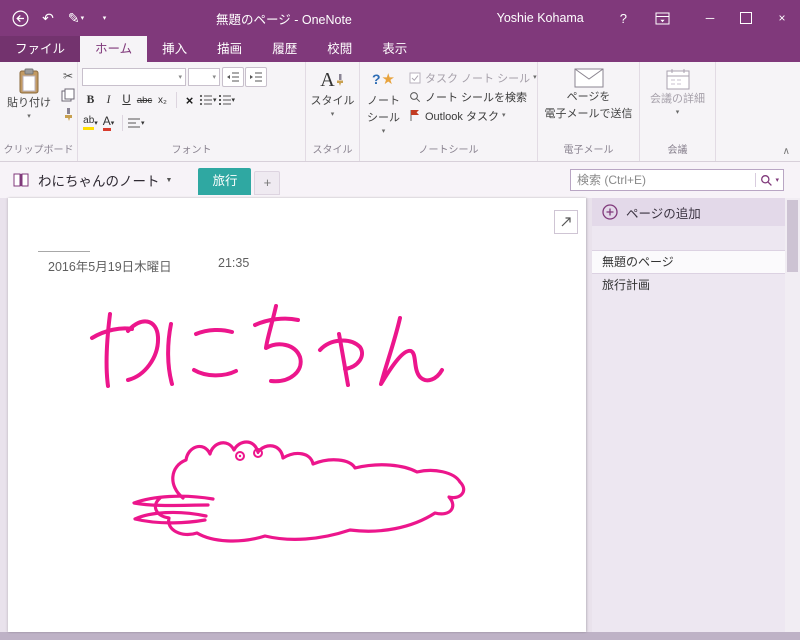  Describe the element at coordinates (114, 49) in the screenshot. I see `tab-home: ホーム` at that location.